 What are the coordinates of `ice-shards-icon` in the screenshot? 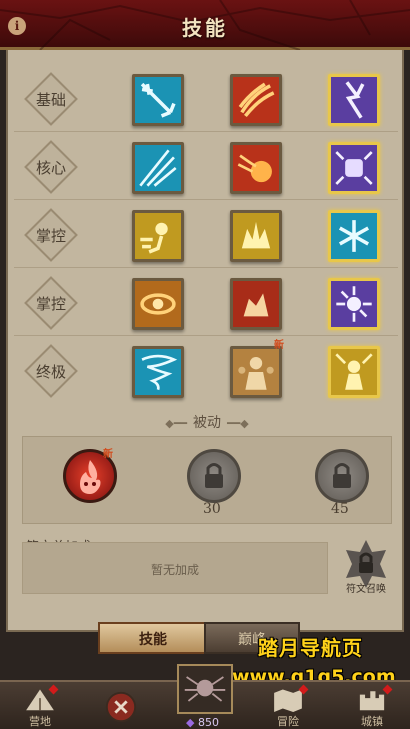 It's located at (158, 168).